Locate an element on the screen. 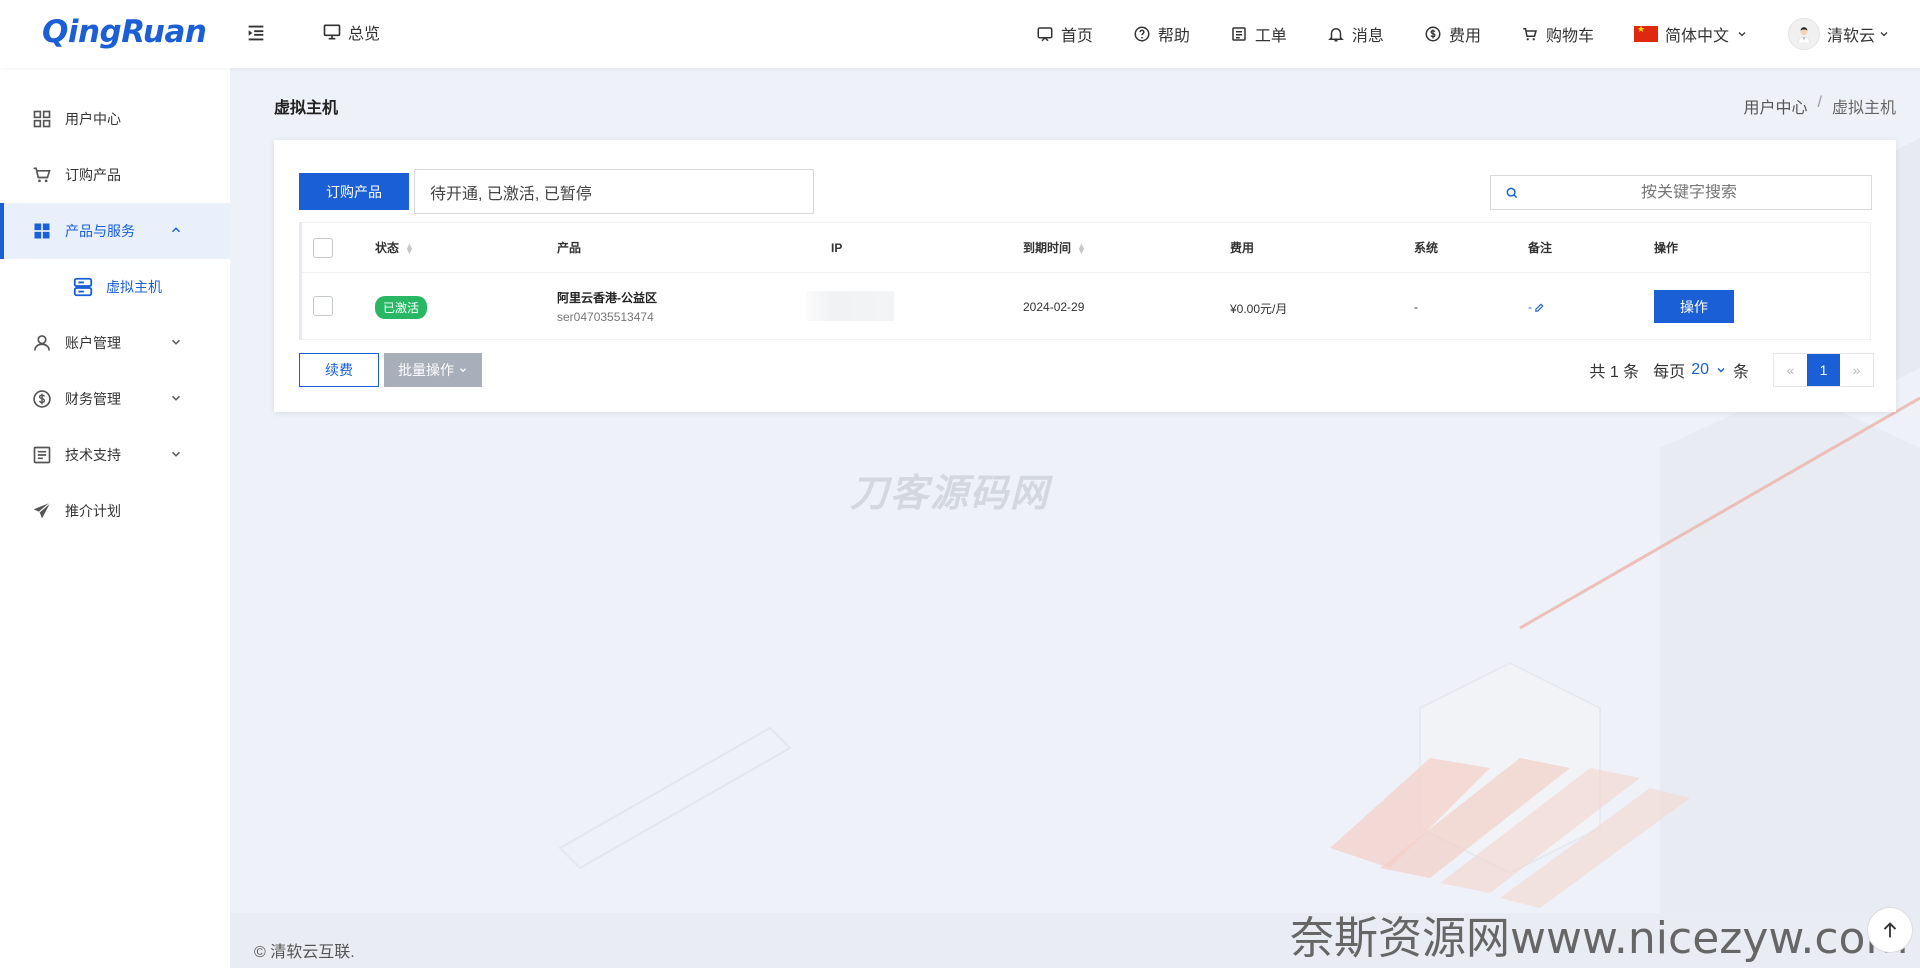 The height and width of the screenshot is (968, 1920). order-product-button: 订购产品 is located at coordinates (354, 191).